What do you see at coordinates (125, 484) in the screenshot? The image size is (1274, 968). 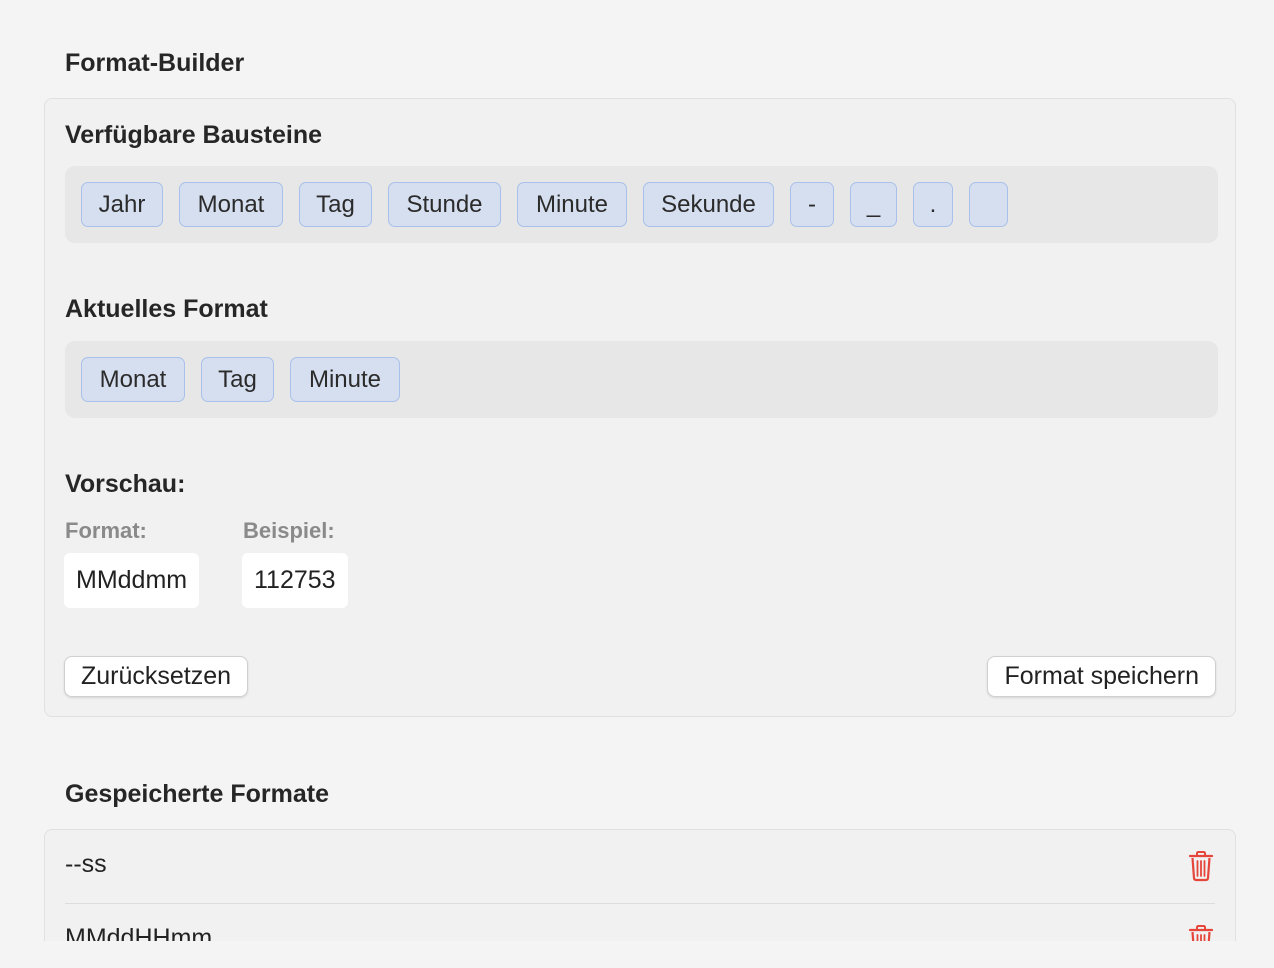 I see `preview-title: Vorschau:` at bounding box center [125, 484].